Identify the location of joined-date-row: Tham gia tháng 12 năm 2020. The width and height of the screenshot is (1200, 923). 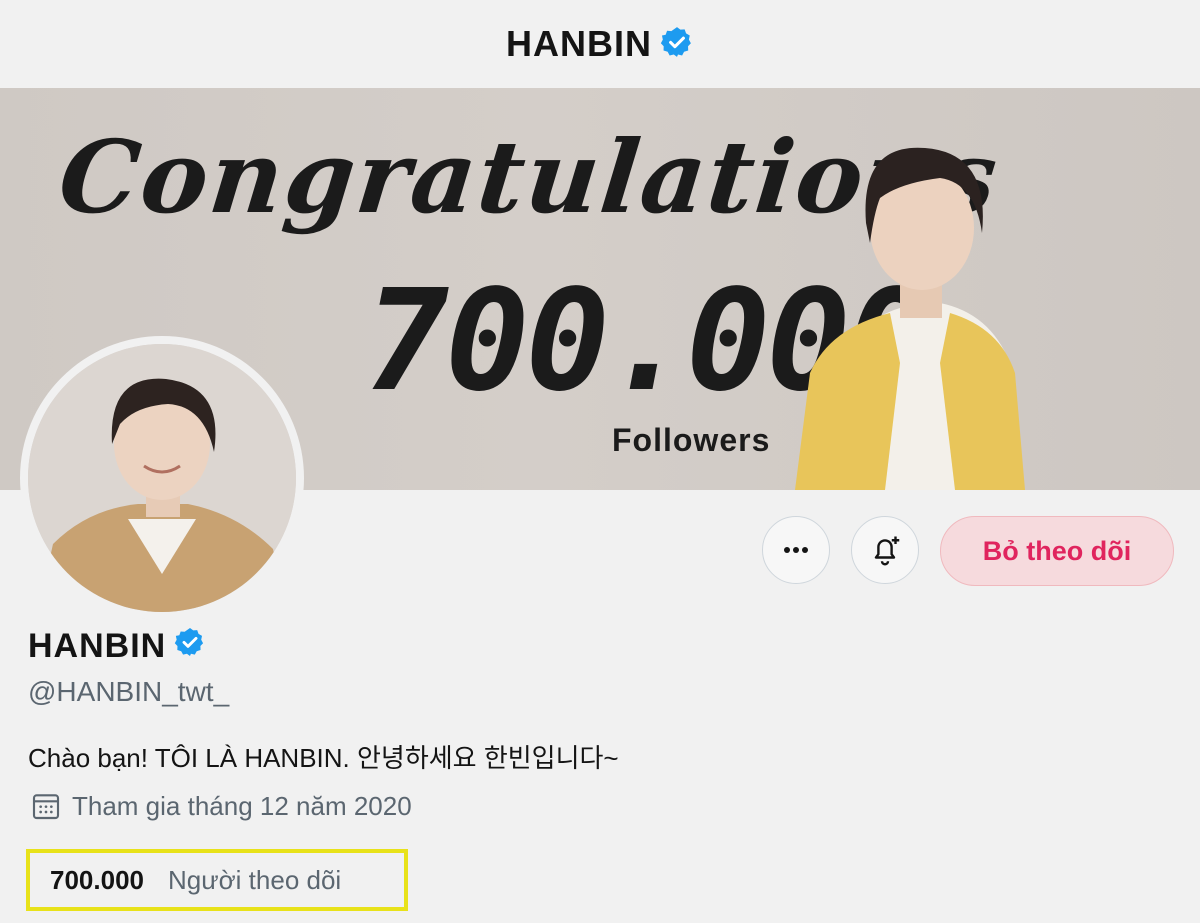
(221, 806).